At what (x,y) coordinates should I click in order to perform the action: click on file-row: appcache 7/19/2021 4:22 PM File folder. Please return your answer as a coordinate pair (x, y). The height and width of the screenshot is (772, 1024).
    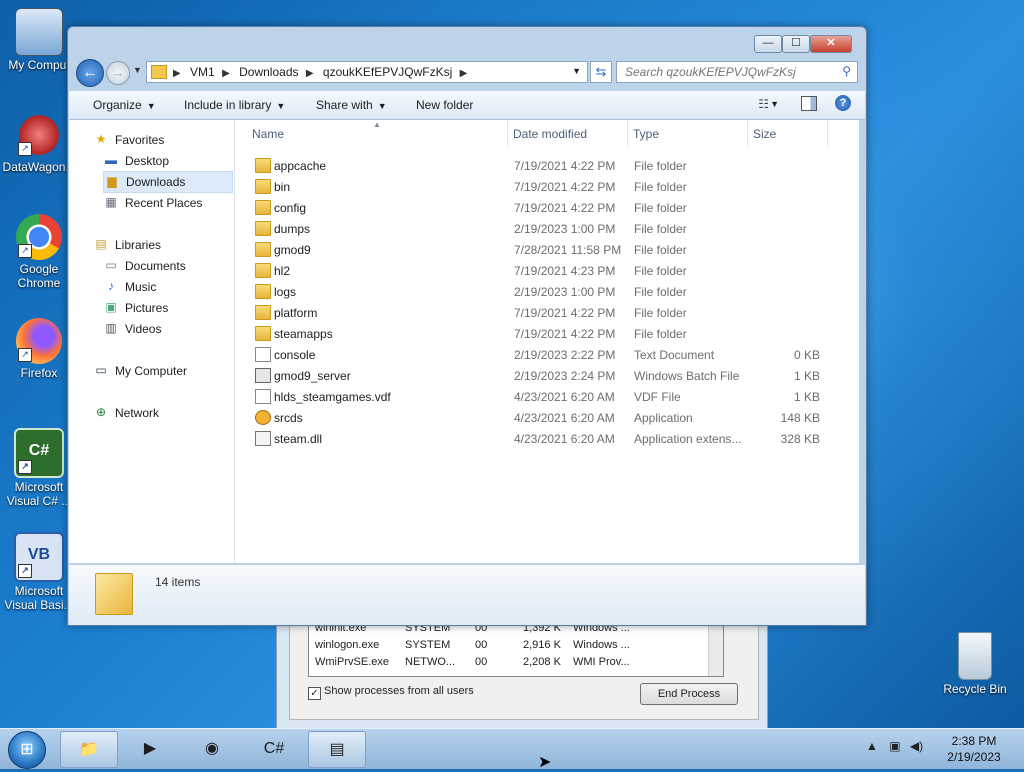
    Looking at the image, I should click on (547, 165).